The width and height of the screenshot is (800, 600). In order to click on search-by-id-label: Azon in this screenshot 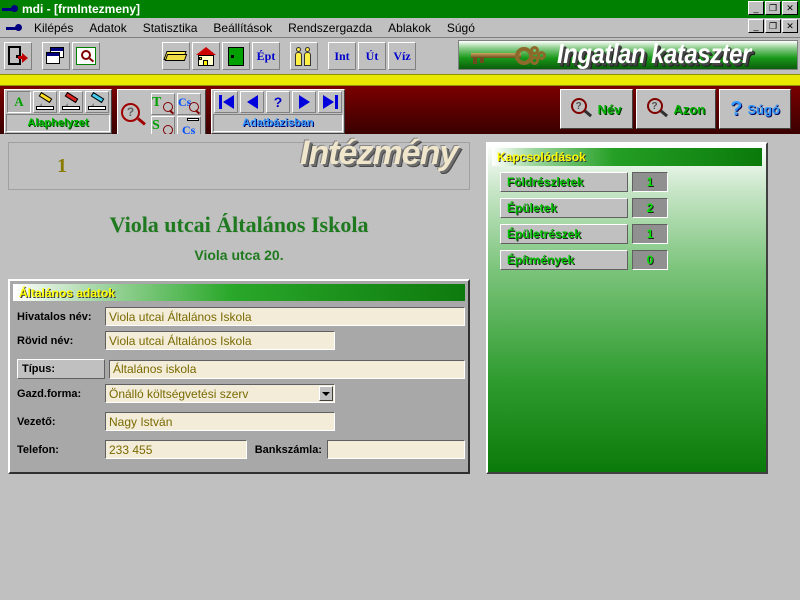, I will do `click(689, 109)`.